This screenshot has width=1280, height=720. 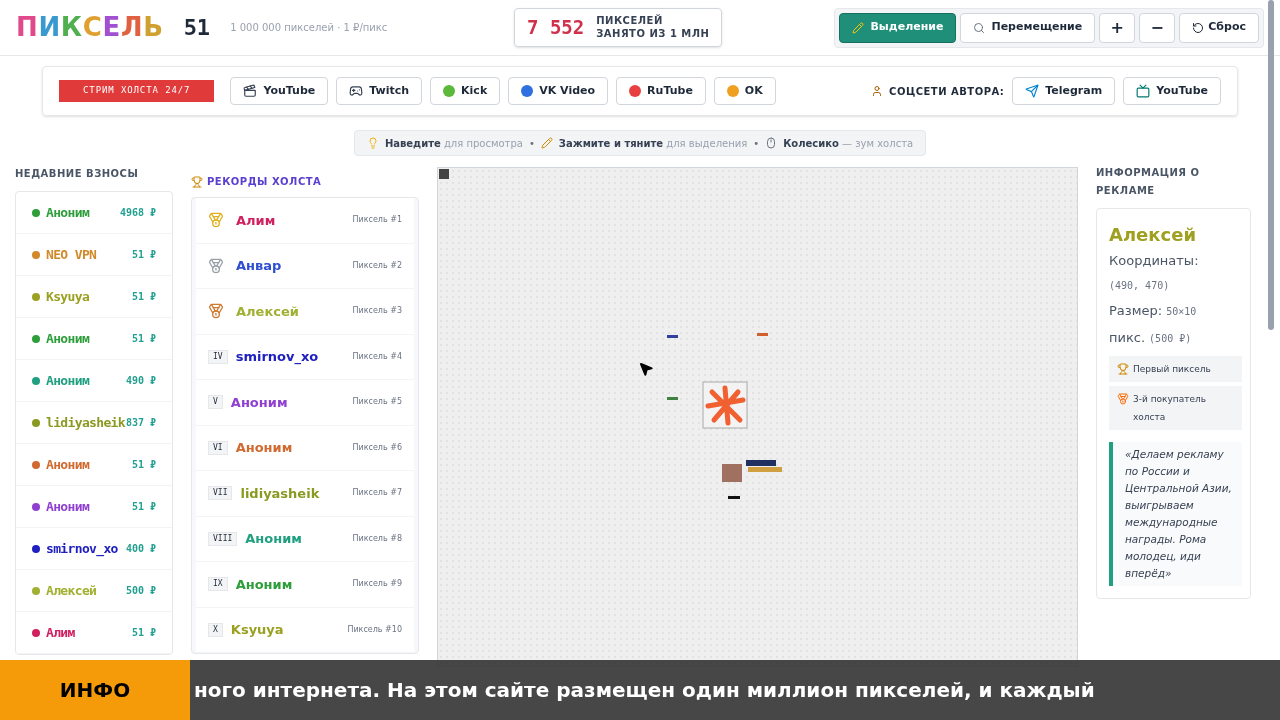 What do you see at coordinates (558, 91) in the screenshot?
I see `stream-link: VK Video` at bounding box center [558, 91].